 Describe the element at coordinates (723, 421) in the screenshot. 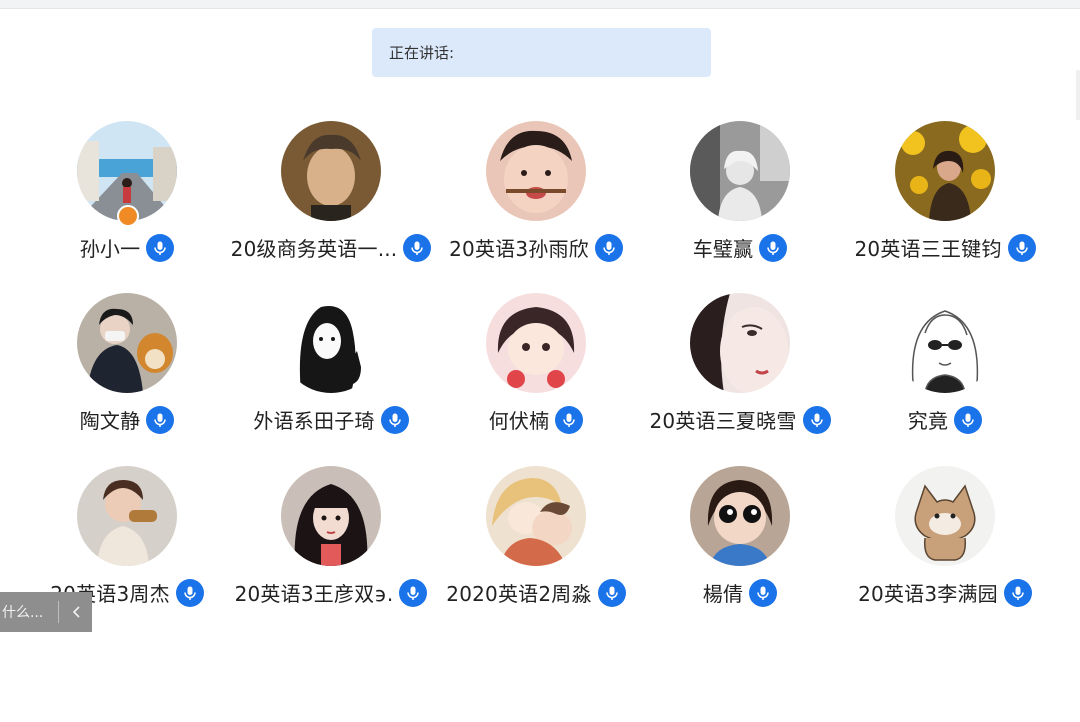

I see `participant-name: 20英语三夏晓雪` at that location.